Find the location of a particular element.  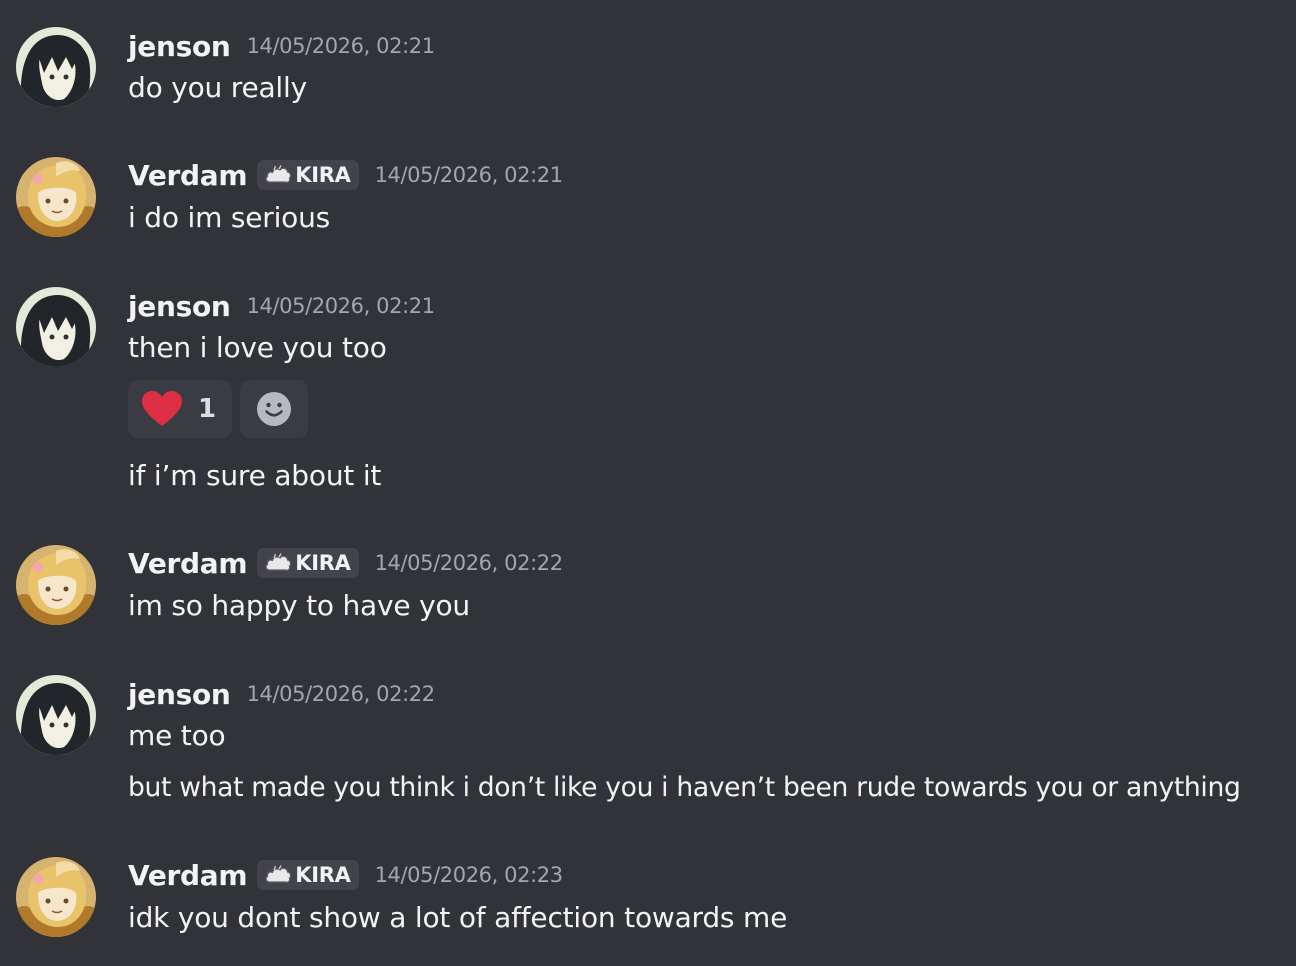

add-reaction-button is located at coordinates (274, 409).